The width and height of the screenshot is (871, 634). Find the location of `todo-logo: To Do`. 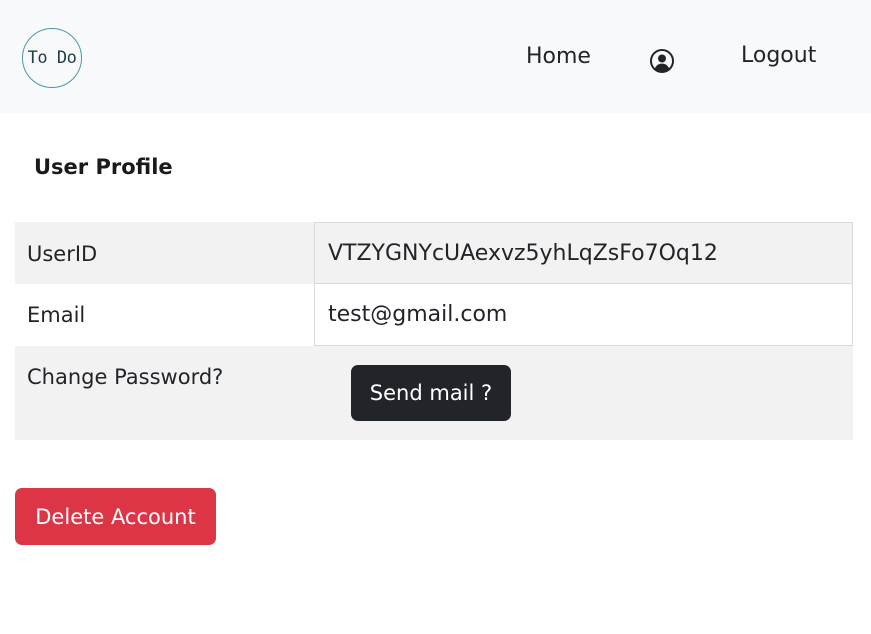

todo-logo: To Do is located at coordinates (52, 58).